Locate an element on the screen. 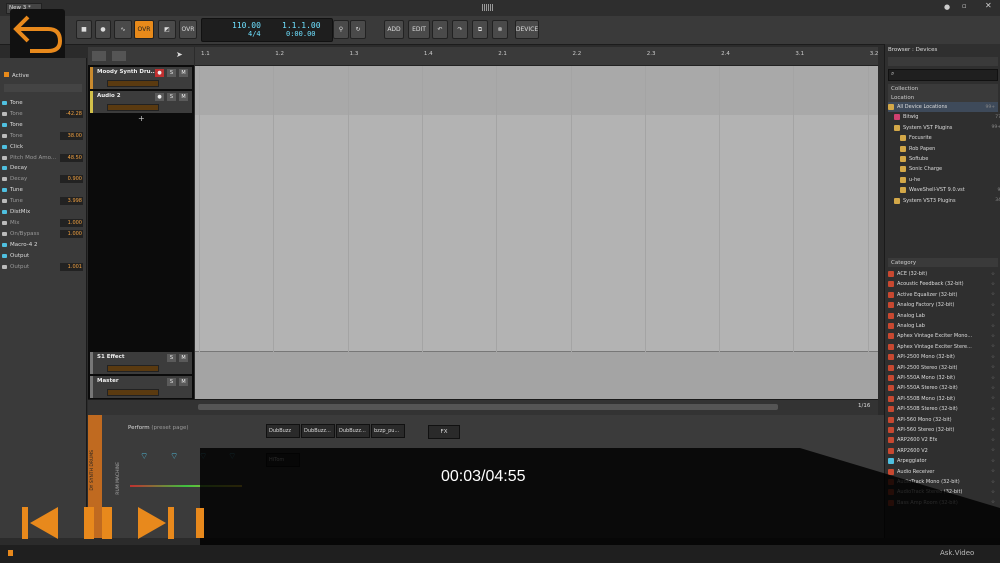 The height and width of the screenshot is (563, 1000). parameter-header: Click is located at coordinates (43, 147).